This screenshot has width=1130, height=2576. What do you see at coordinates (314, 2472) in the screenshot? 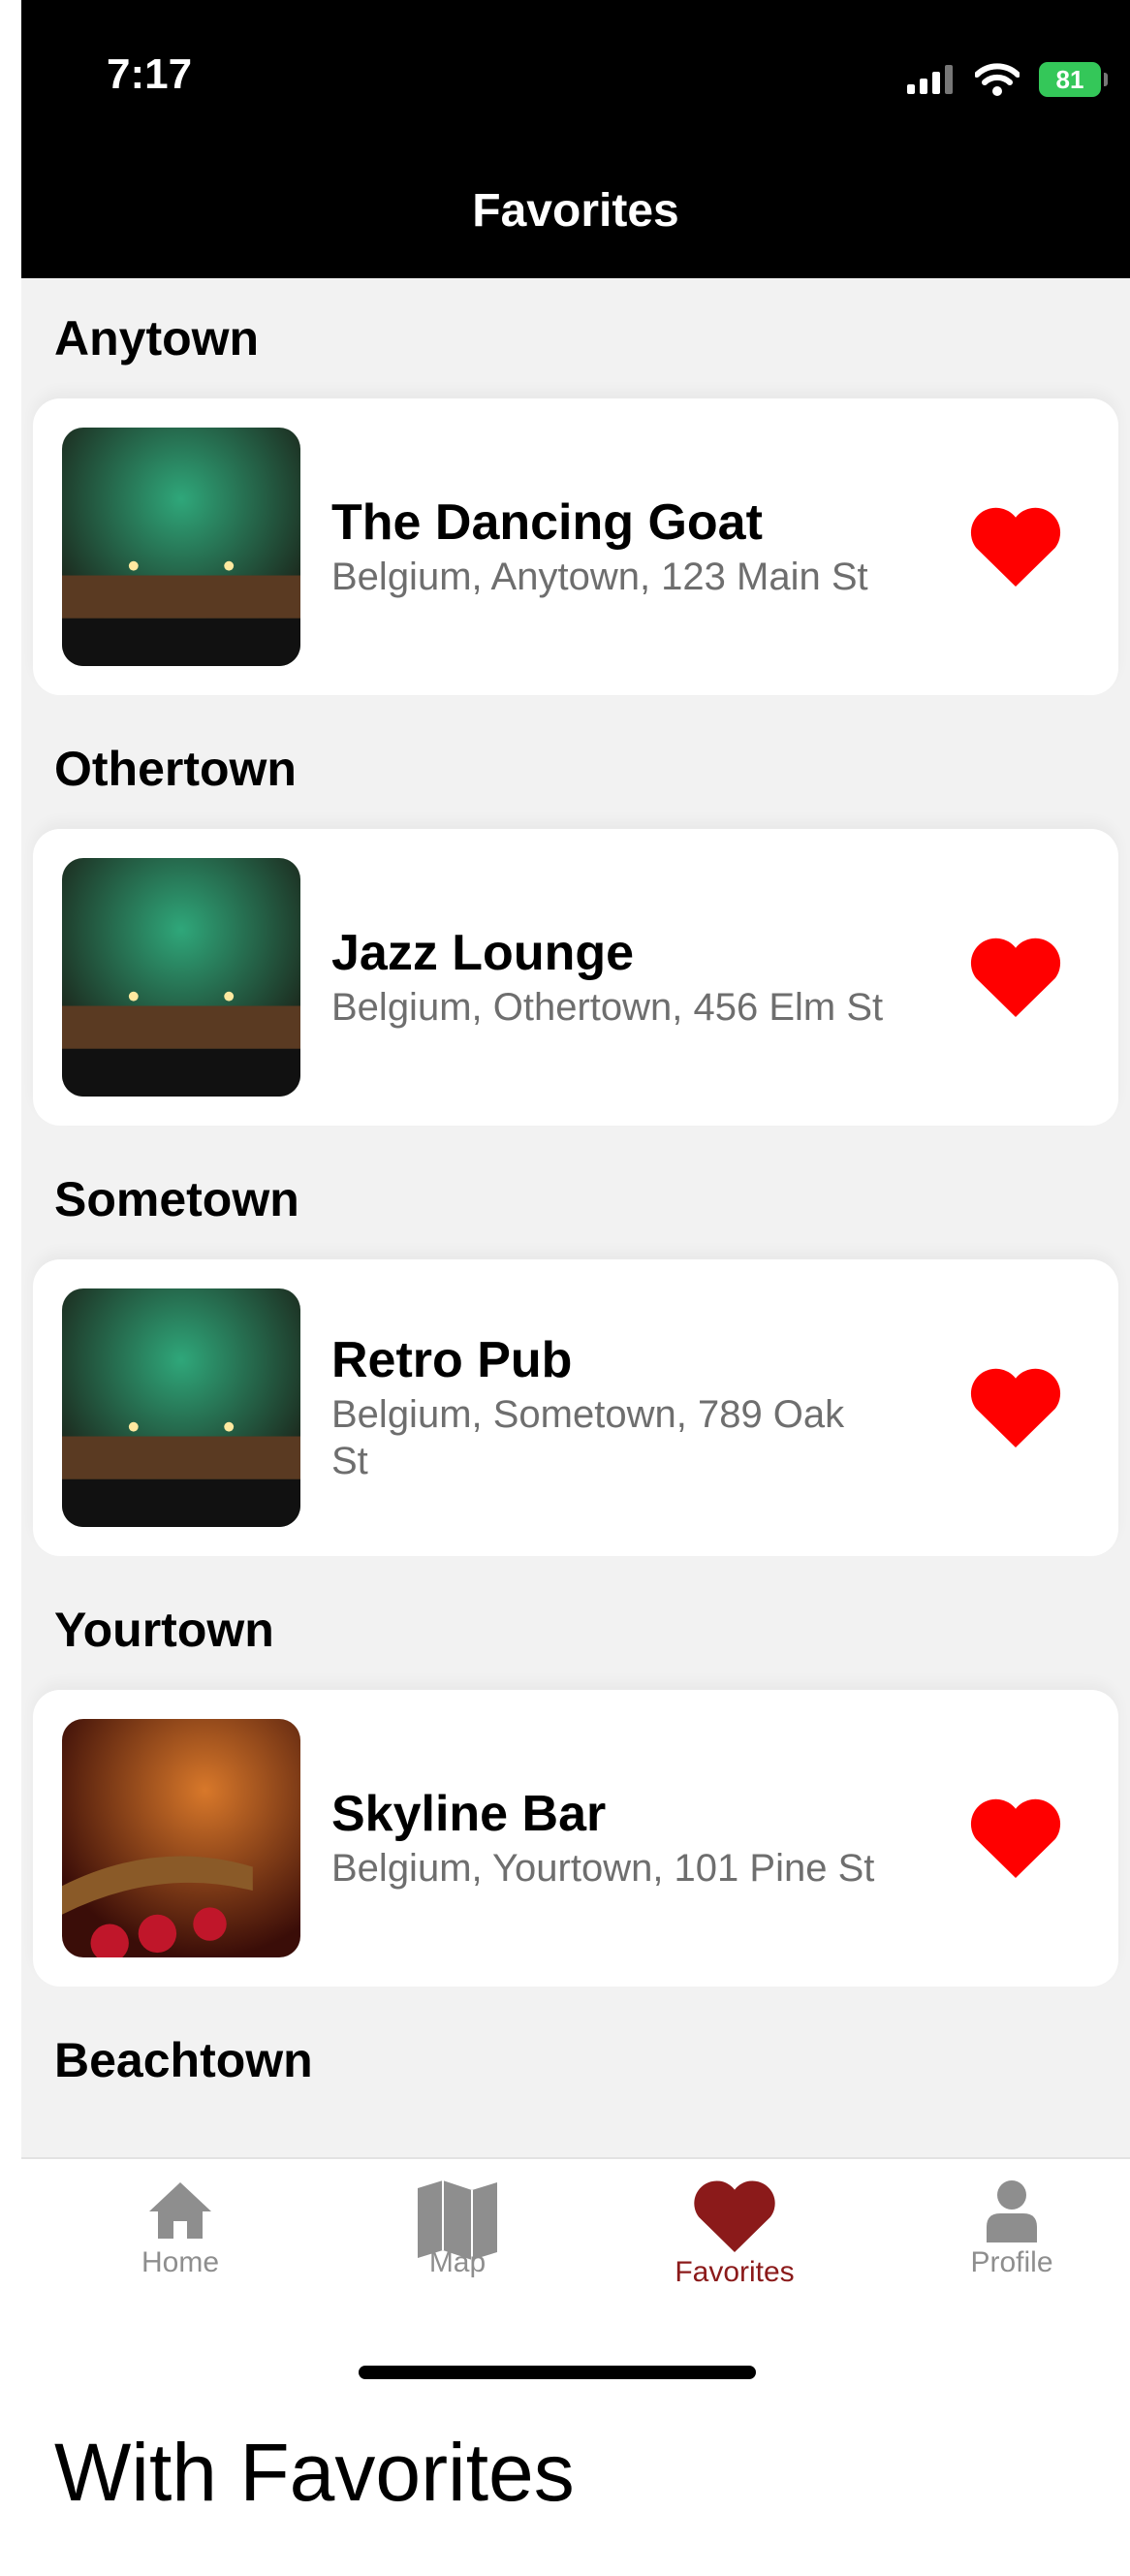
I see `caption-text: With Favorites` at bounding box center [314, 2472].